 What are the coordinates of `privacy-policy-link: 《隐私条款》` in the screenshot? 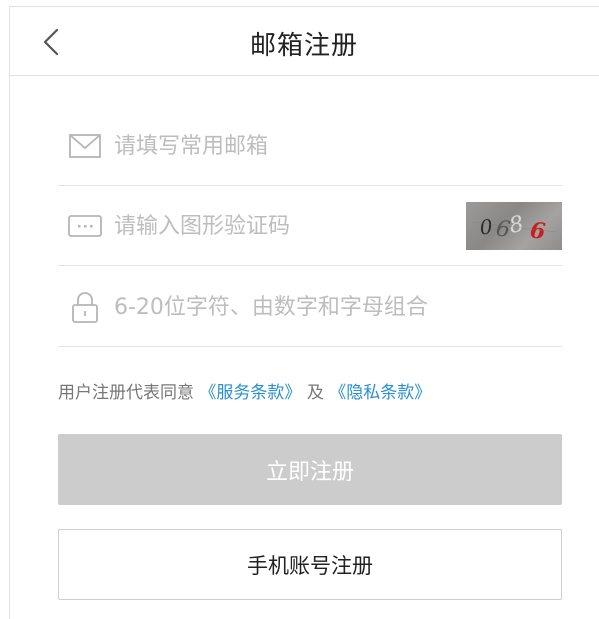 It's located at (380, 393).